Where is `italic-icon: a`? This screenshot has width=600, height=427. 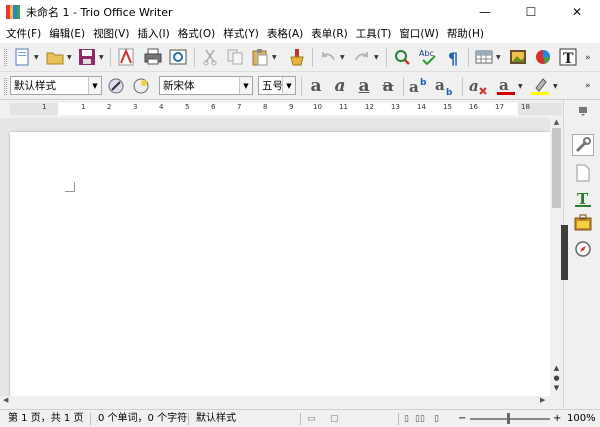
italic-icon: a is located at coordinates (340, 86).